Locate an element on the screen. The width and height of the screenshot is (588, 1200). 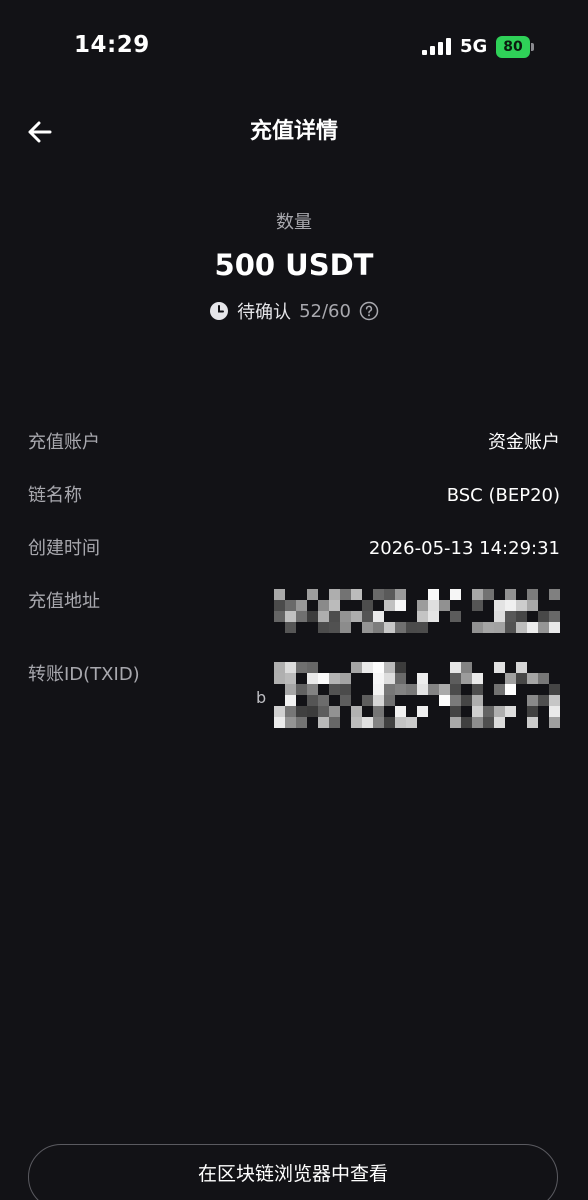
help-icon is located at coordinates (369, 311).